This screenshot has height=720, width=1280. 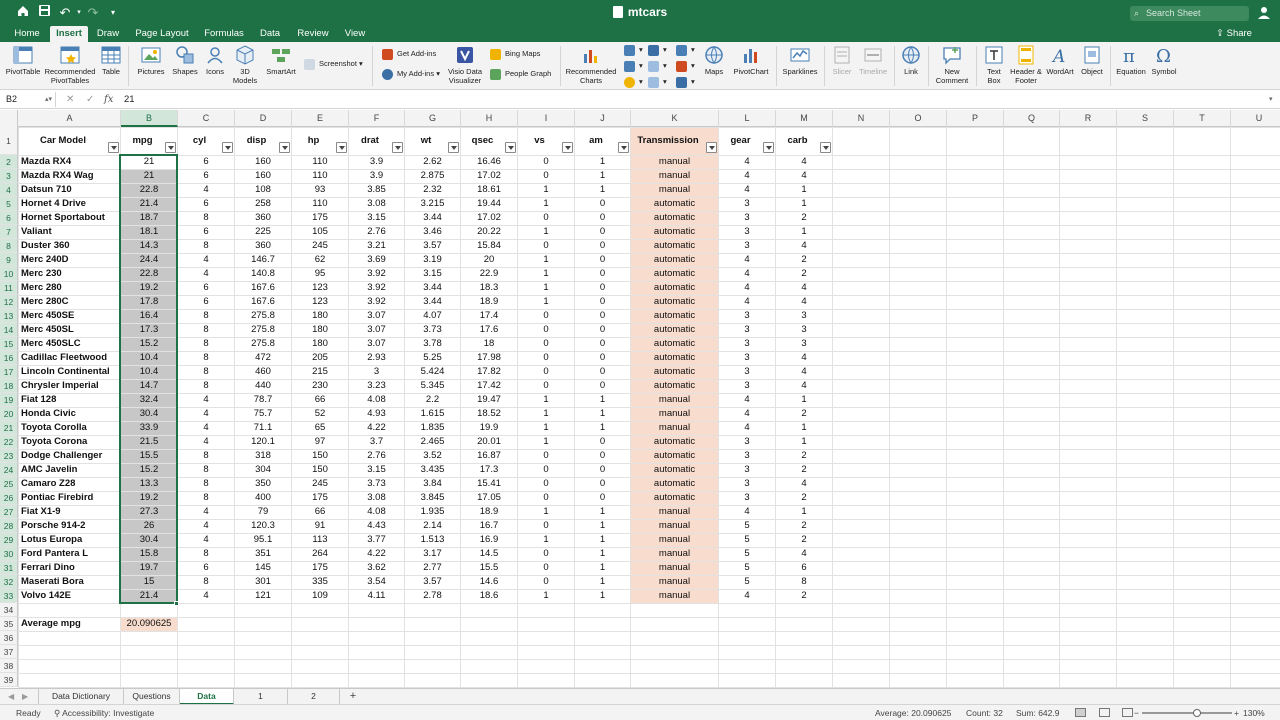 What do you see at coordinates (489, 274) in the screenshot?
I see `cell-qsec: 22.9` at bounding box center [489, 274].